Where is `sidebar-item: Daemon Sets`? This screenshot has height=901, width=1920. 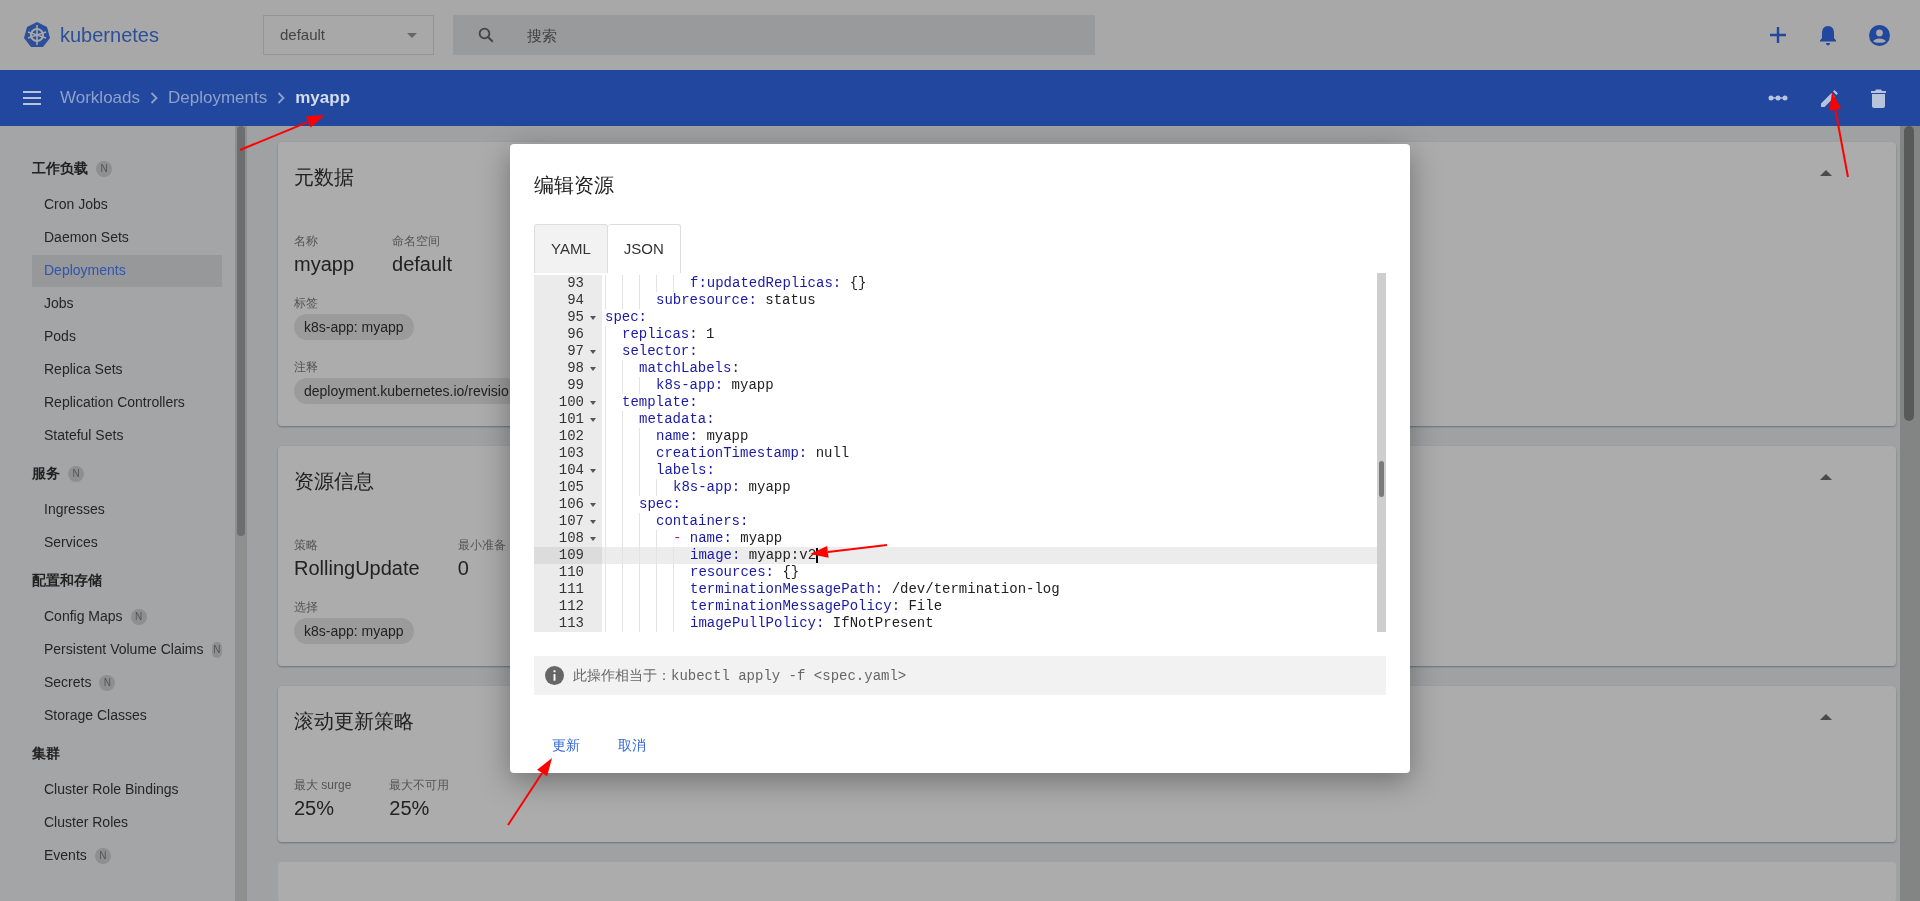 sidebar-item: Daemon Sets is located at coordinates (80, 237).